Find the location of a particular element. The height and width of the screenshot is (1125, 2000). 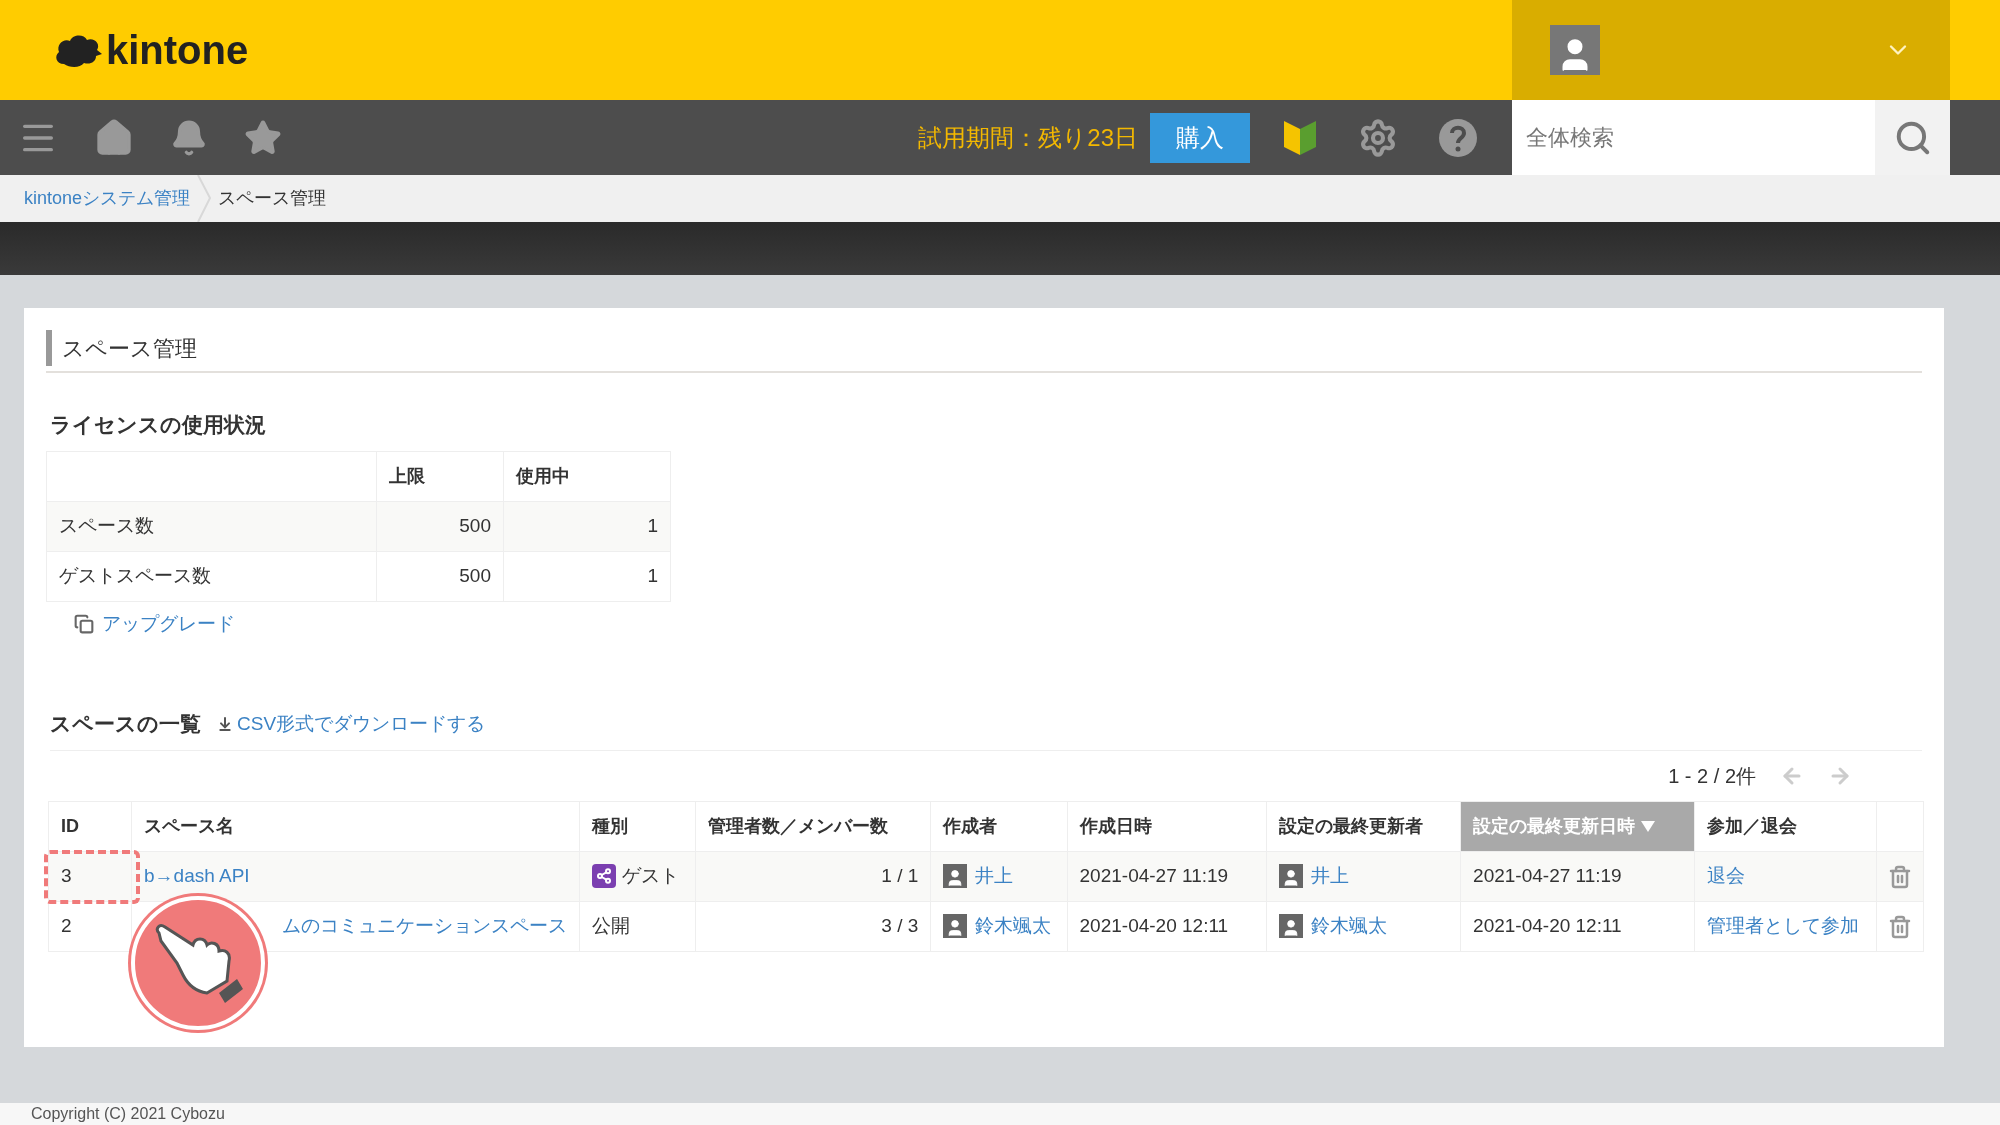

breadcrumb-current: スペース管理 is located at coordinates (272, 198).